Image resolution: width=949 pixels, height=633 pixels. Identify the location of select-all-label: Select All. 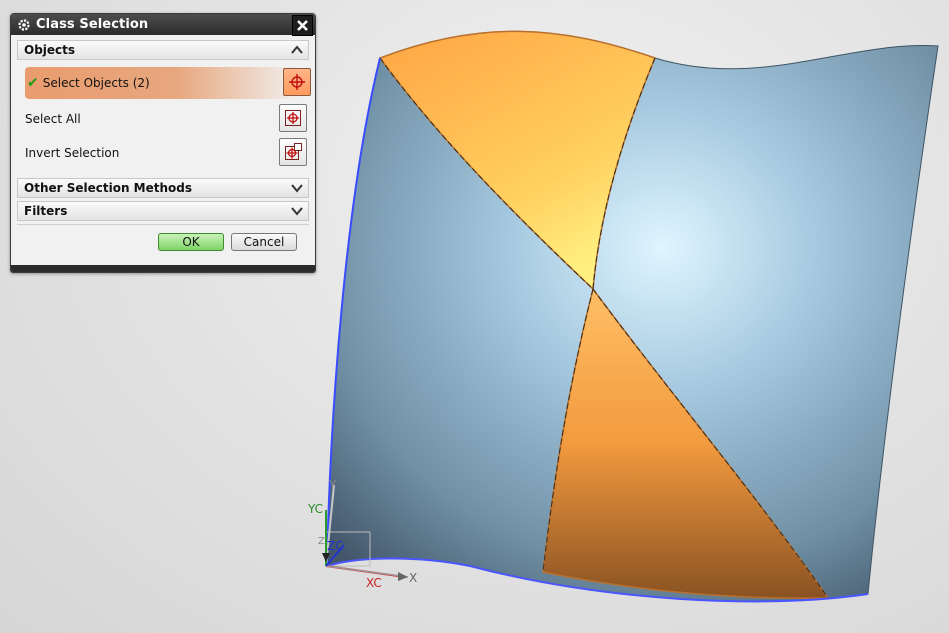
(53, 119).